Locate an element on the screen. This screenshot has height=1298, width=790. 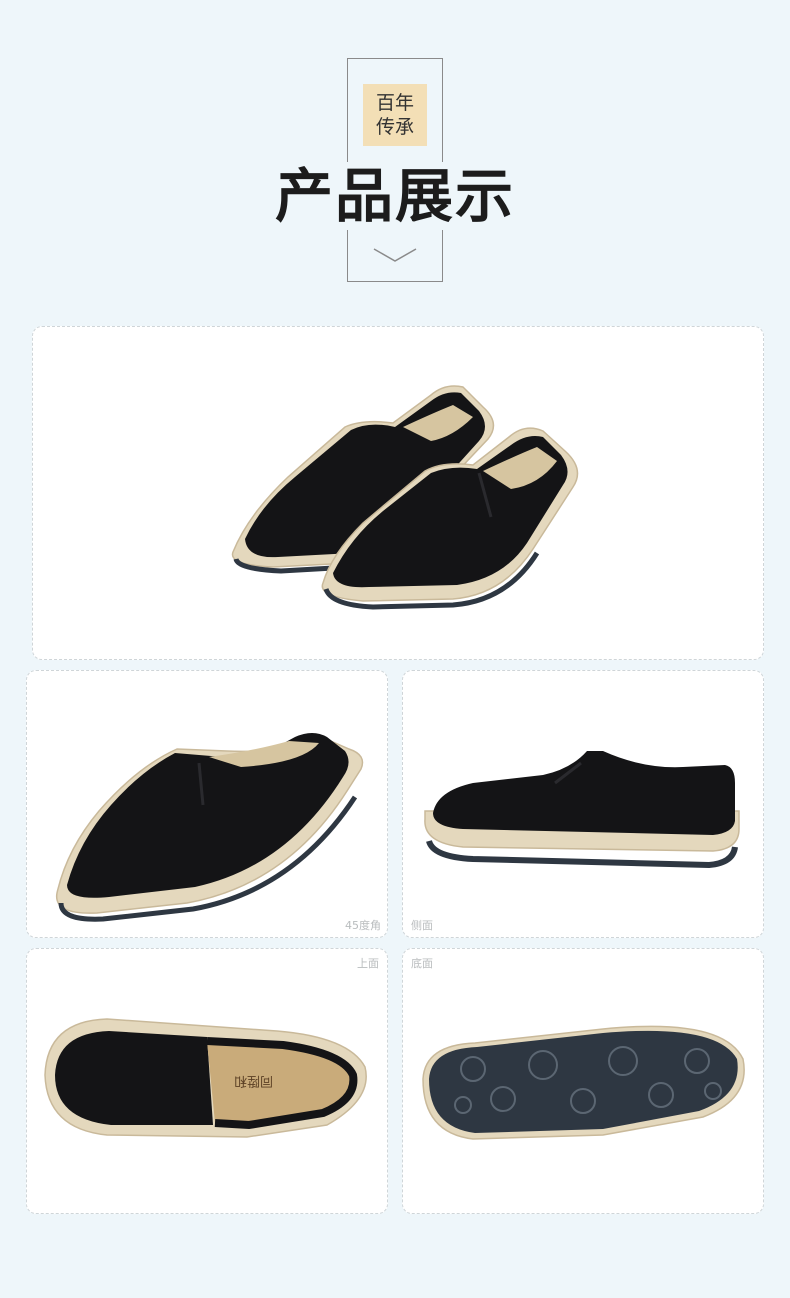
chevron-down-icon is located at coordinates (395, 255).